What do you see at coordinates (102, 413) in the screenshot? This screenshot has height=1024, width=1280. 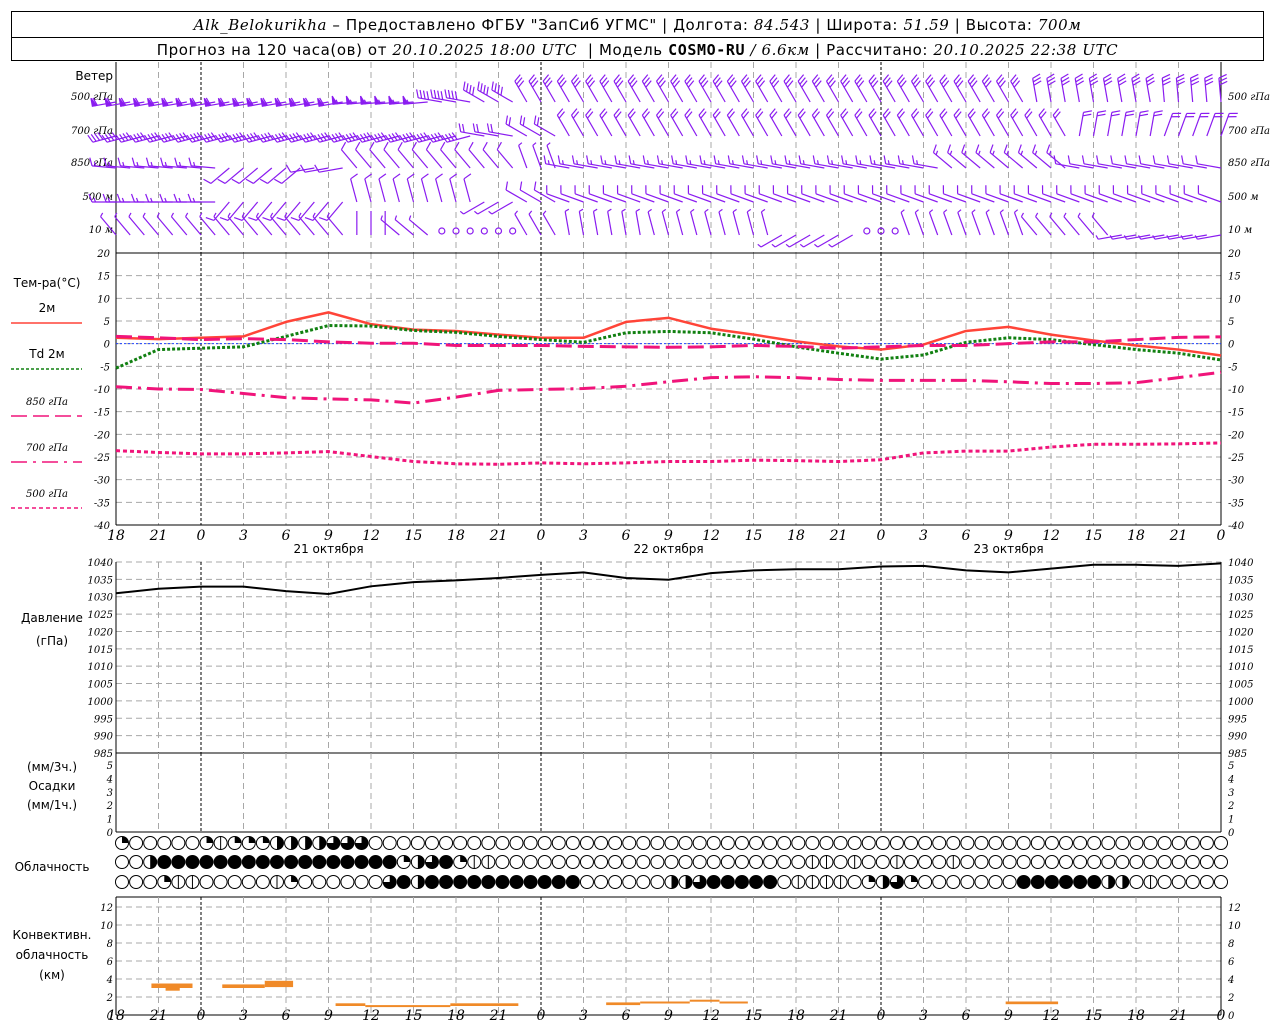 I see `temp-tick-label: -15` at bounding box center [102, 413].